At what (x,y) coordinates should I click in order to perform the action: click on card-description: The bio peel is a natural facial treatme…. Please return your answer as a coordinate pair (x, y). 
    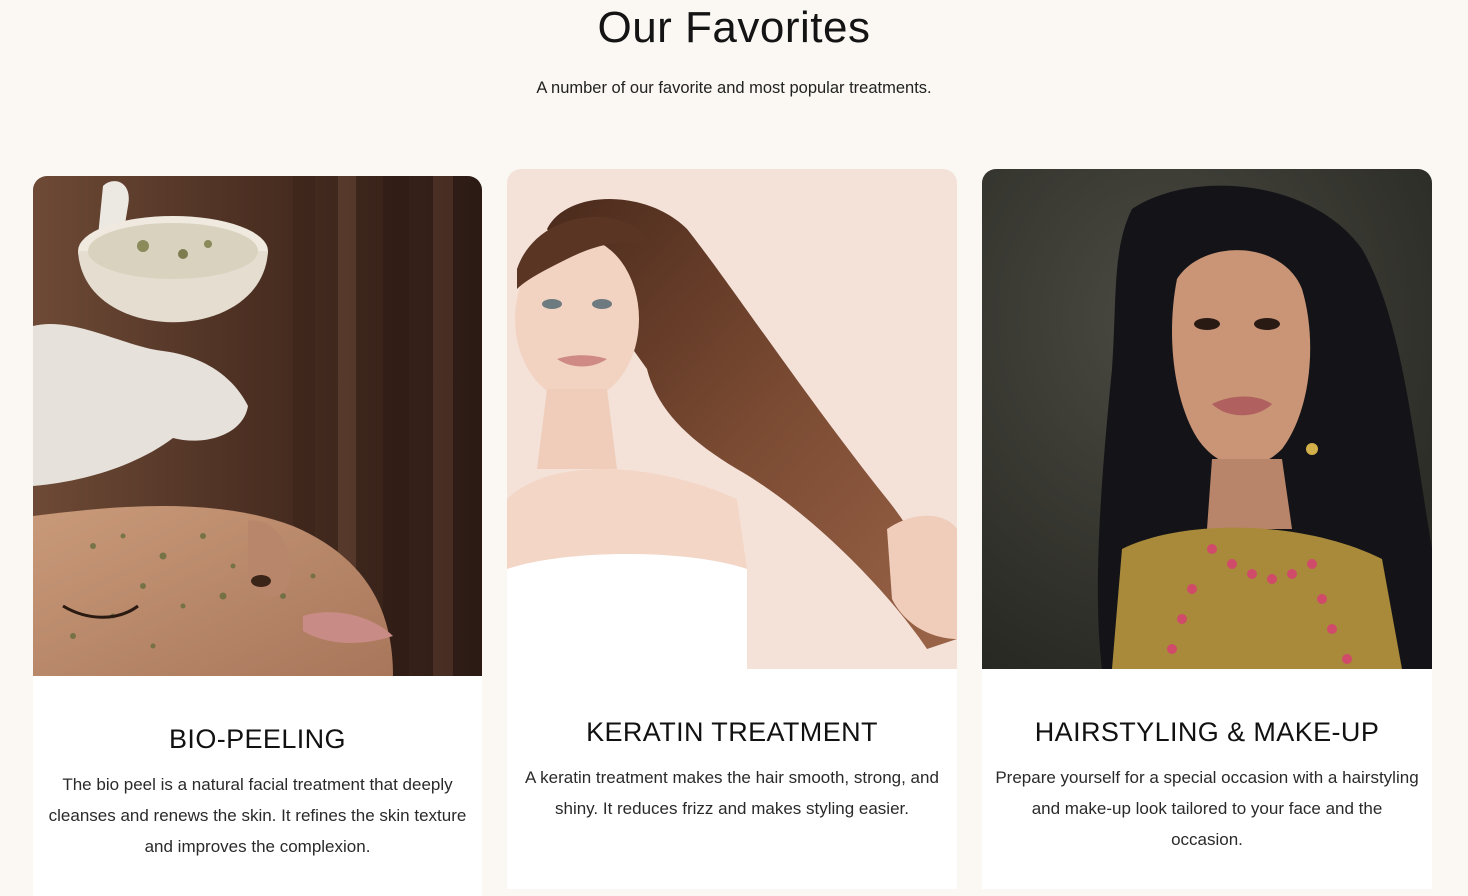
    Looking at the image, I should click on (257, 815).